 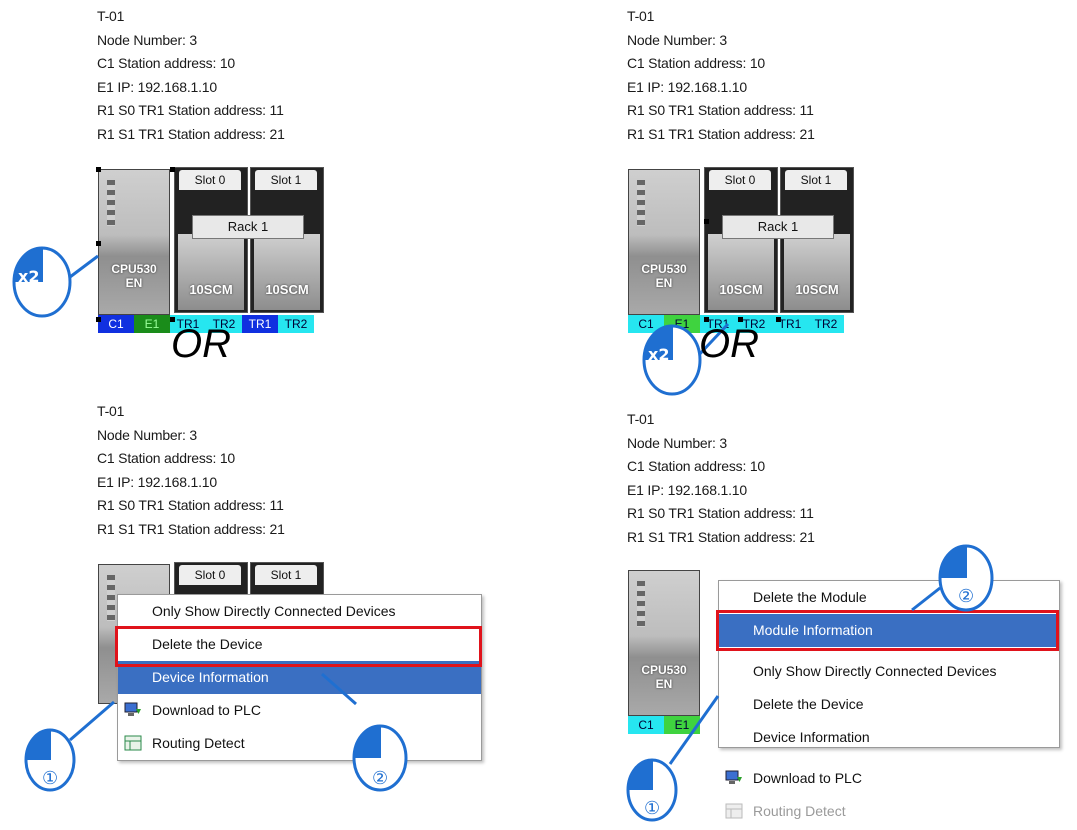 I want to click on menu-item-routing-detect-disabled: Routing Detect, so click(x=889, y=811).